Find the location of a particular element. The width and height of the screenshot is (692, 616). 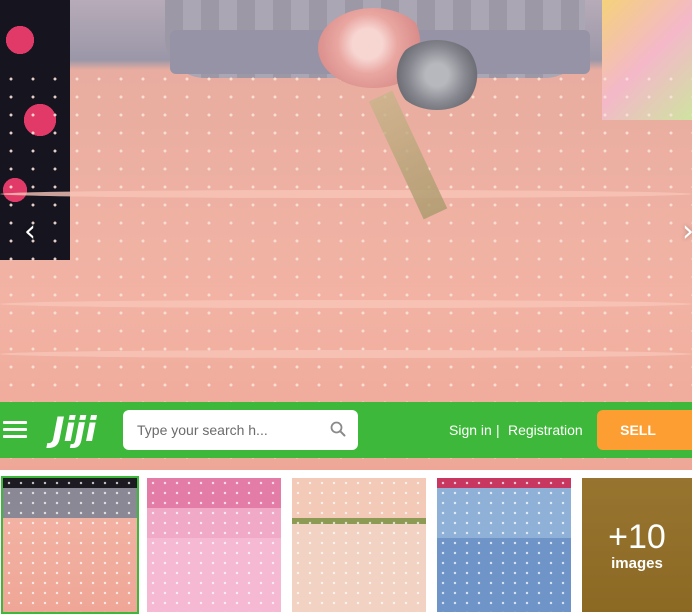

more-images-thumbnail: +10 images is located at coordinates (637, 545).